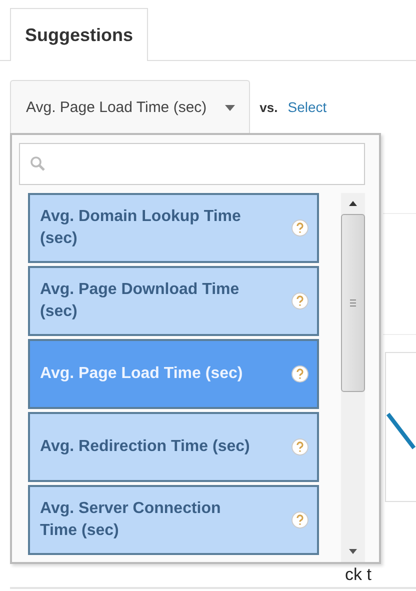 This screenshot has width=416, height=591. I want to click on scroll-thumb, so click(353, 303).